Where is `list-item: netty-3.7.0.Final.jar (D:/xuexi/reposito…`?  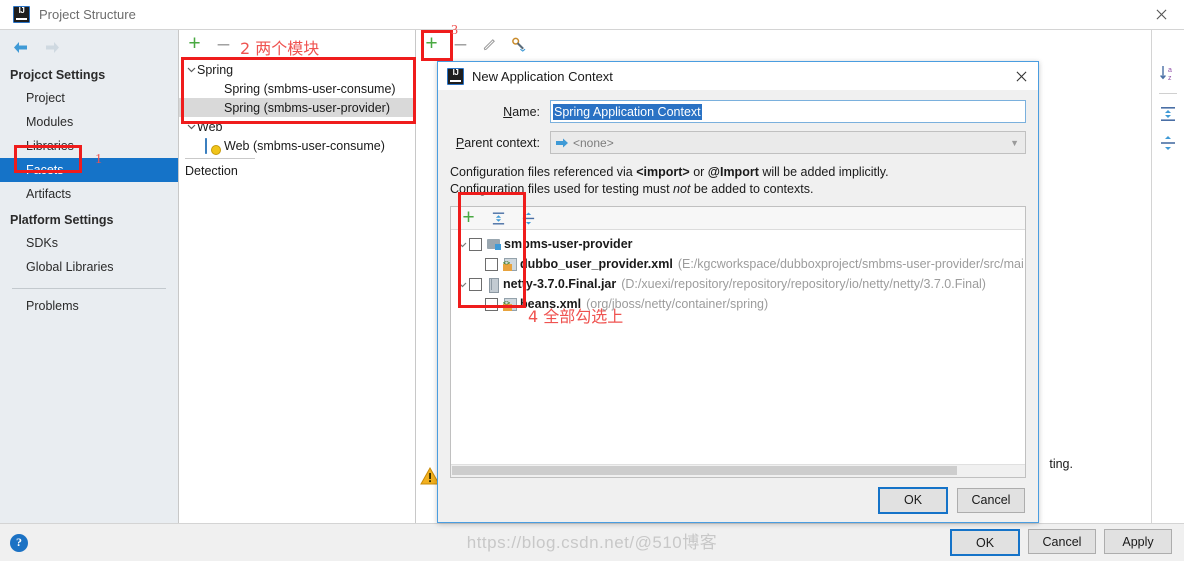 list-item: netty-3.7.0.Final.jar (D:/xuexi/reposito… is located at coordinates (738, 284).